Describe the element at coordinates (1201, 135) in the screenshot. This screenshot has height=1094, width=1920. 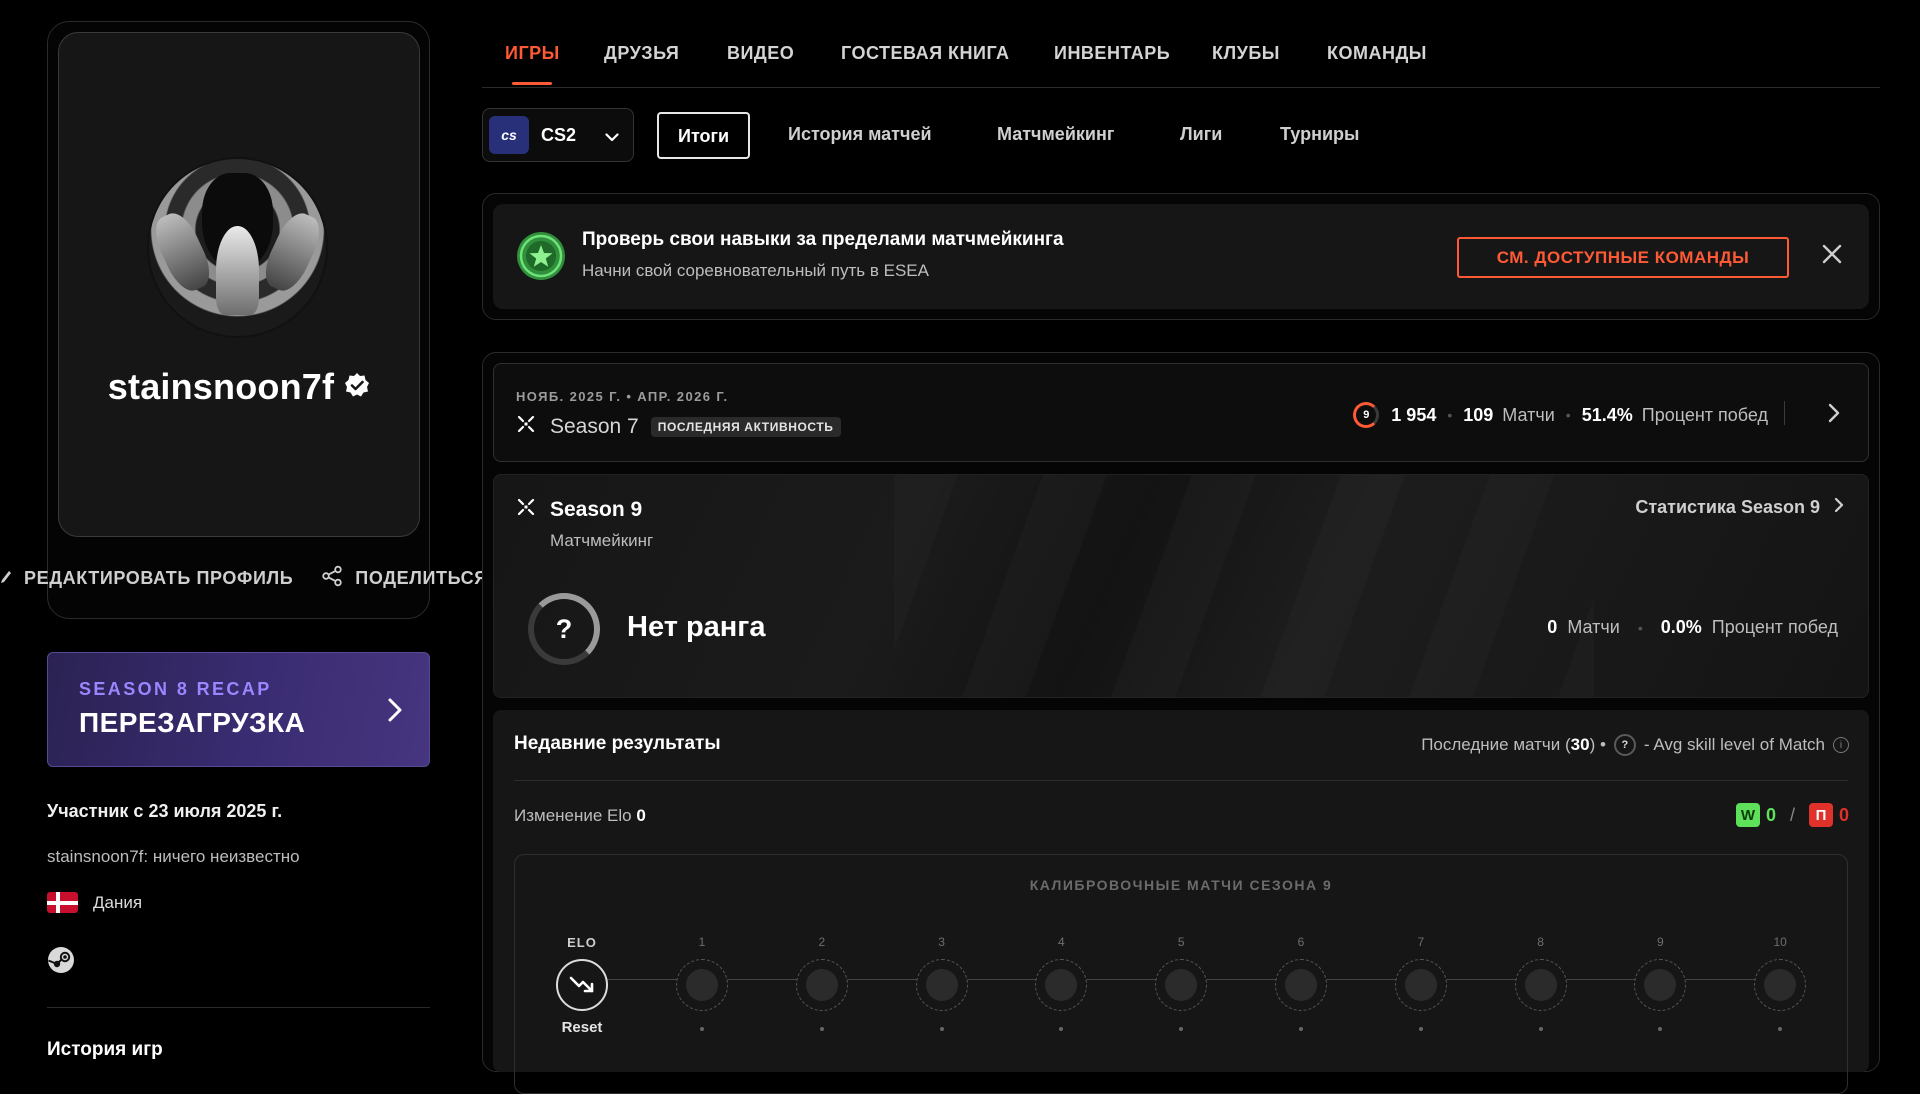
I see `subtab-leagues: Лиги` at that location.